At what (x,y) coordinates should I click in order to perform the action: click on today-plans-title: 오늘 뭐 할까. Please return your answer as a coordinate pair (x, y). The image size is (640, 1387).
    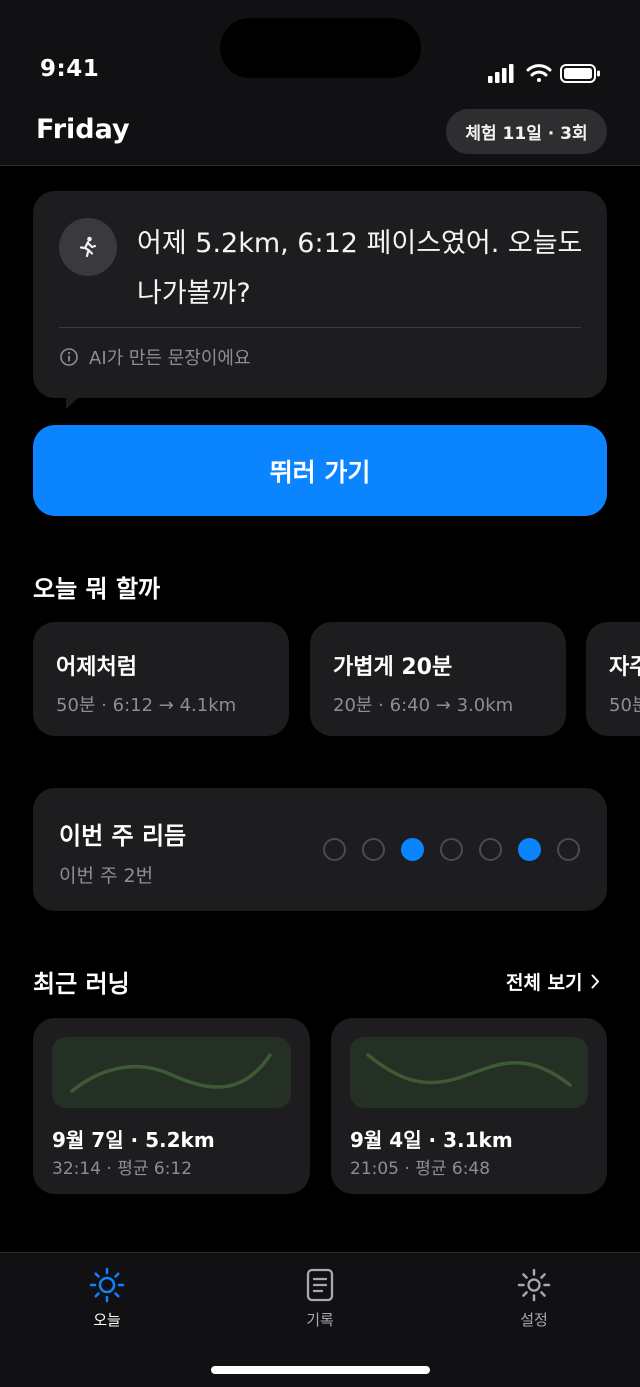
    Looking at the image, I should click on (97, 589).